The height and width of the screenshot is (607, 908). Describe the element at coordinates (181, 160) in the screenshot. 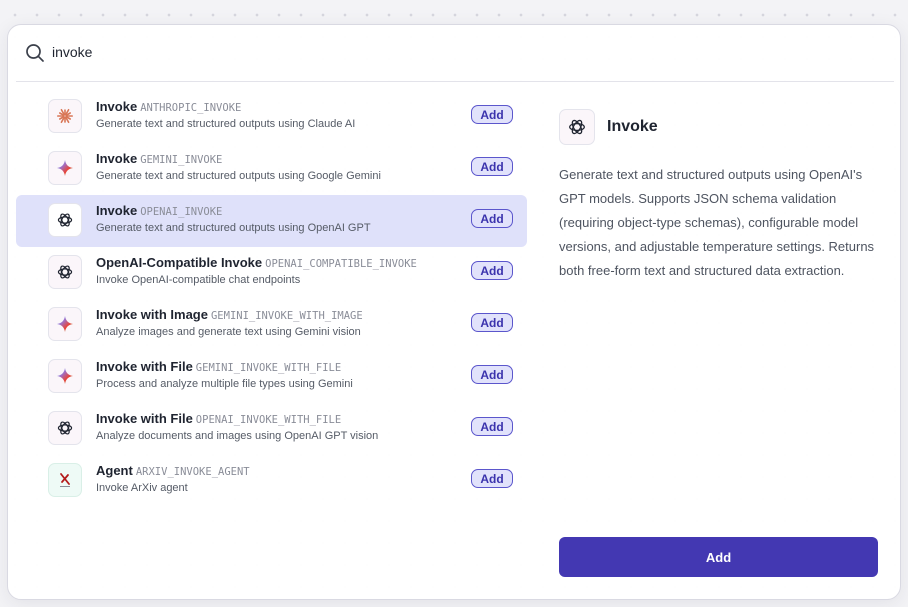

I see `item-code: GEMINI_INVOKE` at that location.